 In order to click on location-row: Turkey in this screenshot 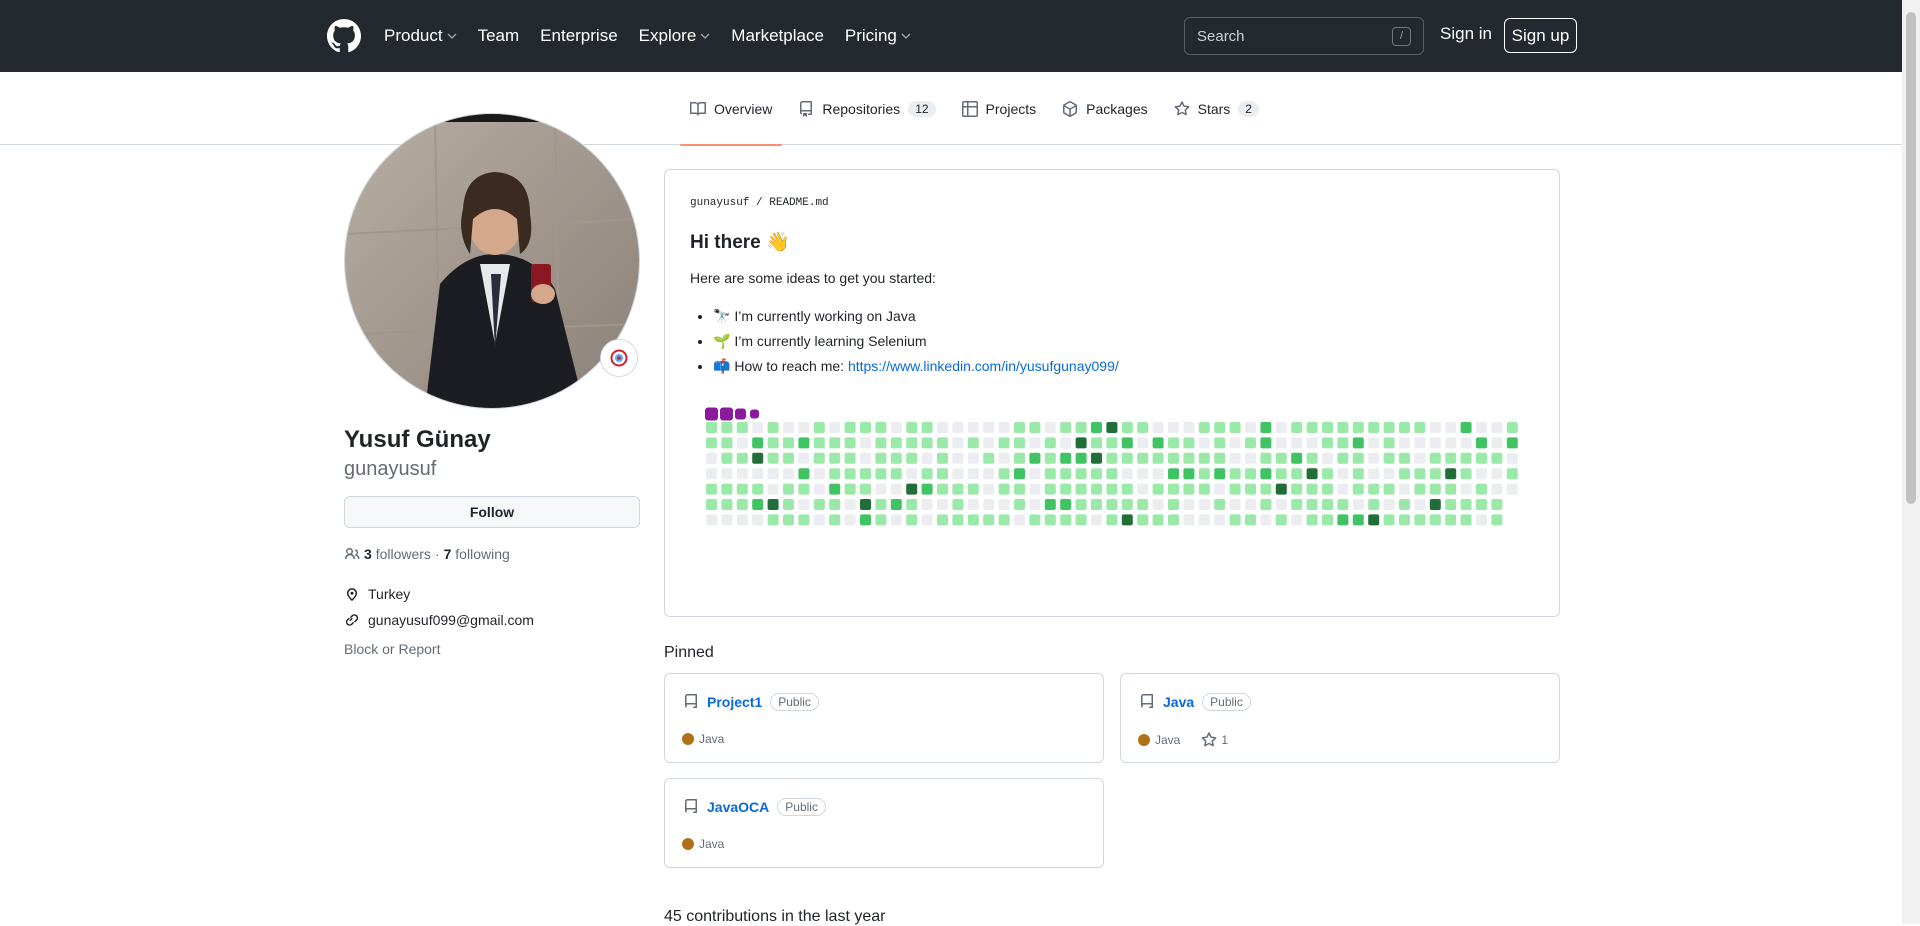, I will do `click(377, 594)`.